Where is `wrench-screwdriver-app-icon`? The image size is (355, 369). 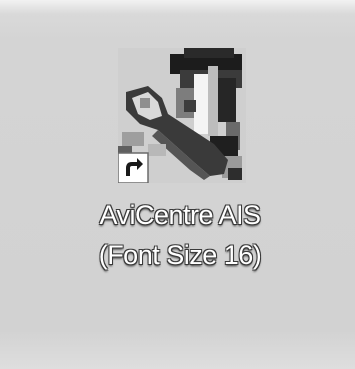 wrench-screwdriver-app-icon is located at coordinates (182, 115).